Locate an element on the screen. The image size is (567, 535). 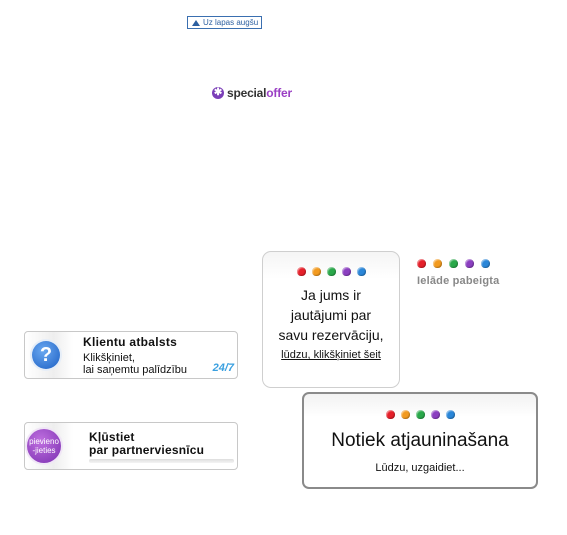
back-to-top-button: Uz lapas augšu is located at coordinates (224, 22).